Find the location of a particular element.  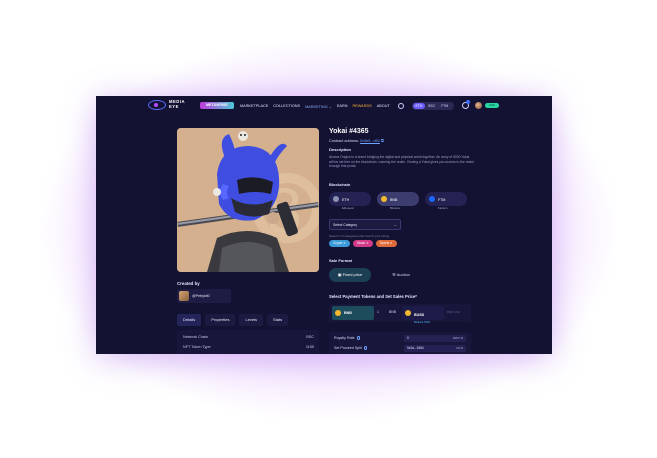

user-avatar is located at coordinates (478, 105).